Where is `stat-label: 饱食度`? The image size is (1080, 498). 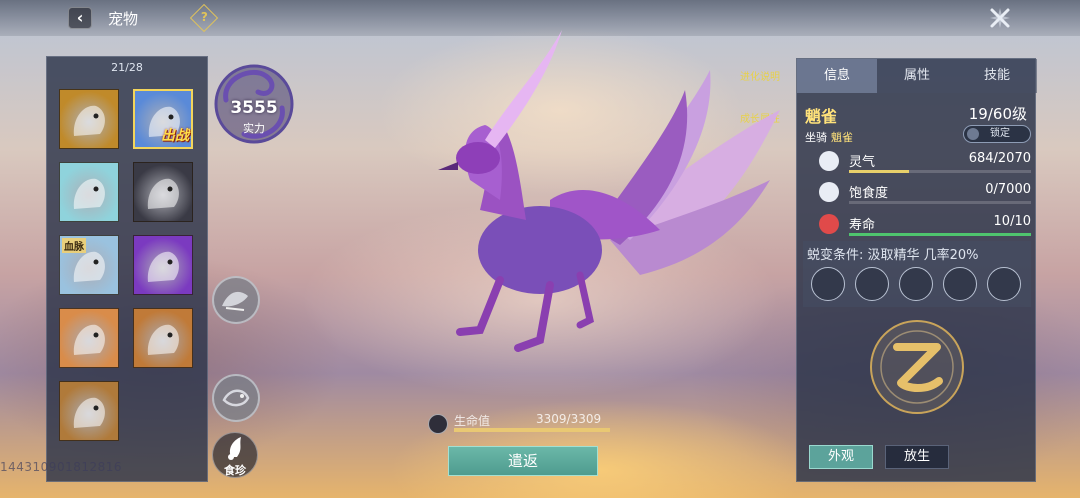
stat-label: 饱食度 is located at coordinates (869, 193).